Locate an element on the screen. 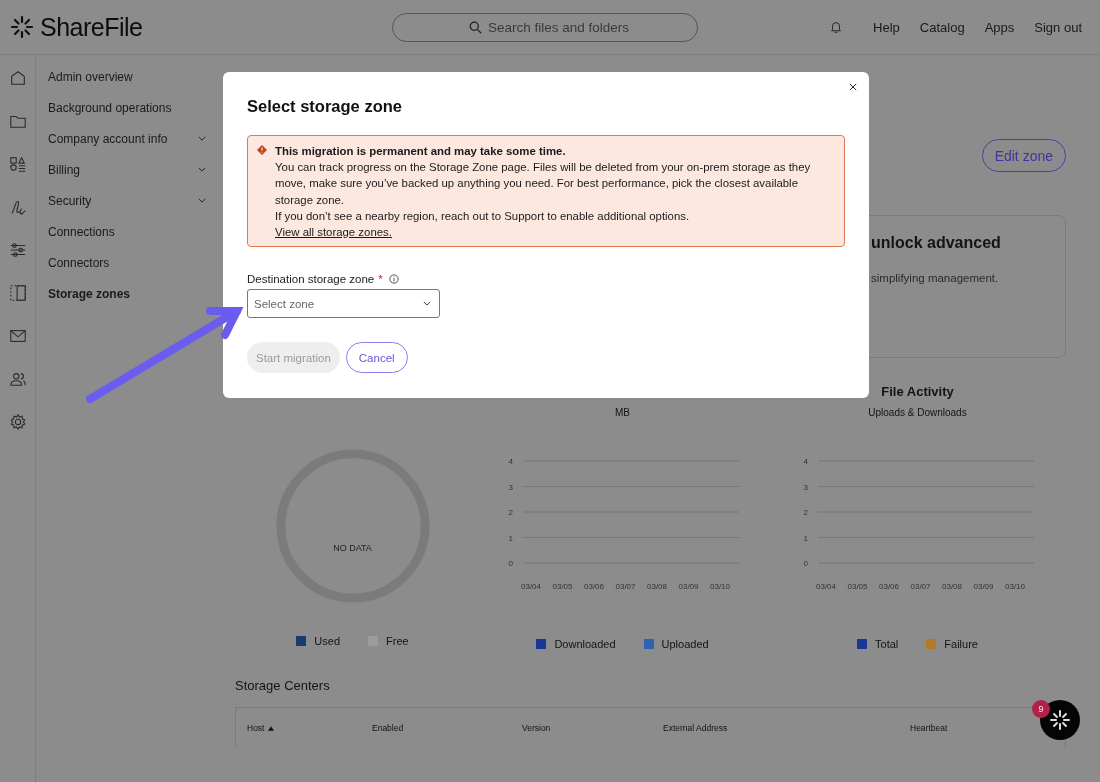 The width and height of the screenshot is (1100, 782). header-link: Help is located at coordinates (886, 27).